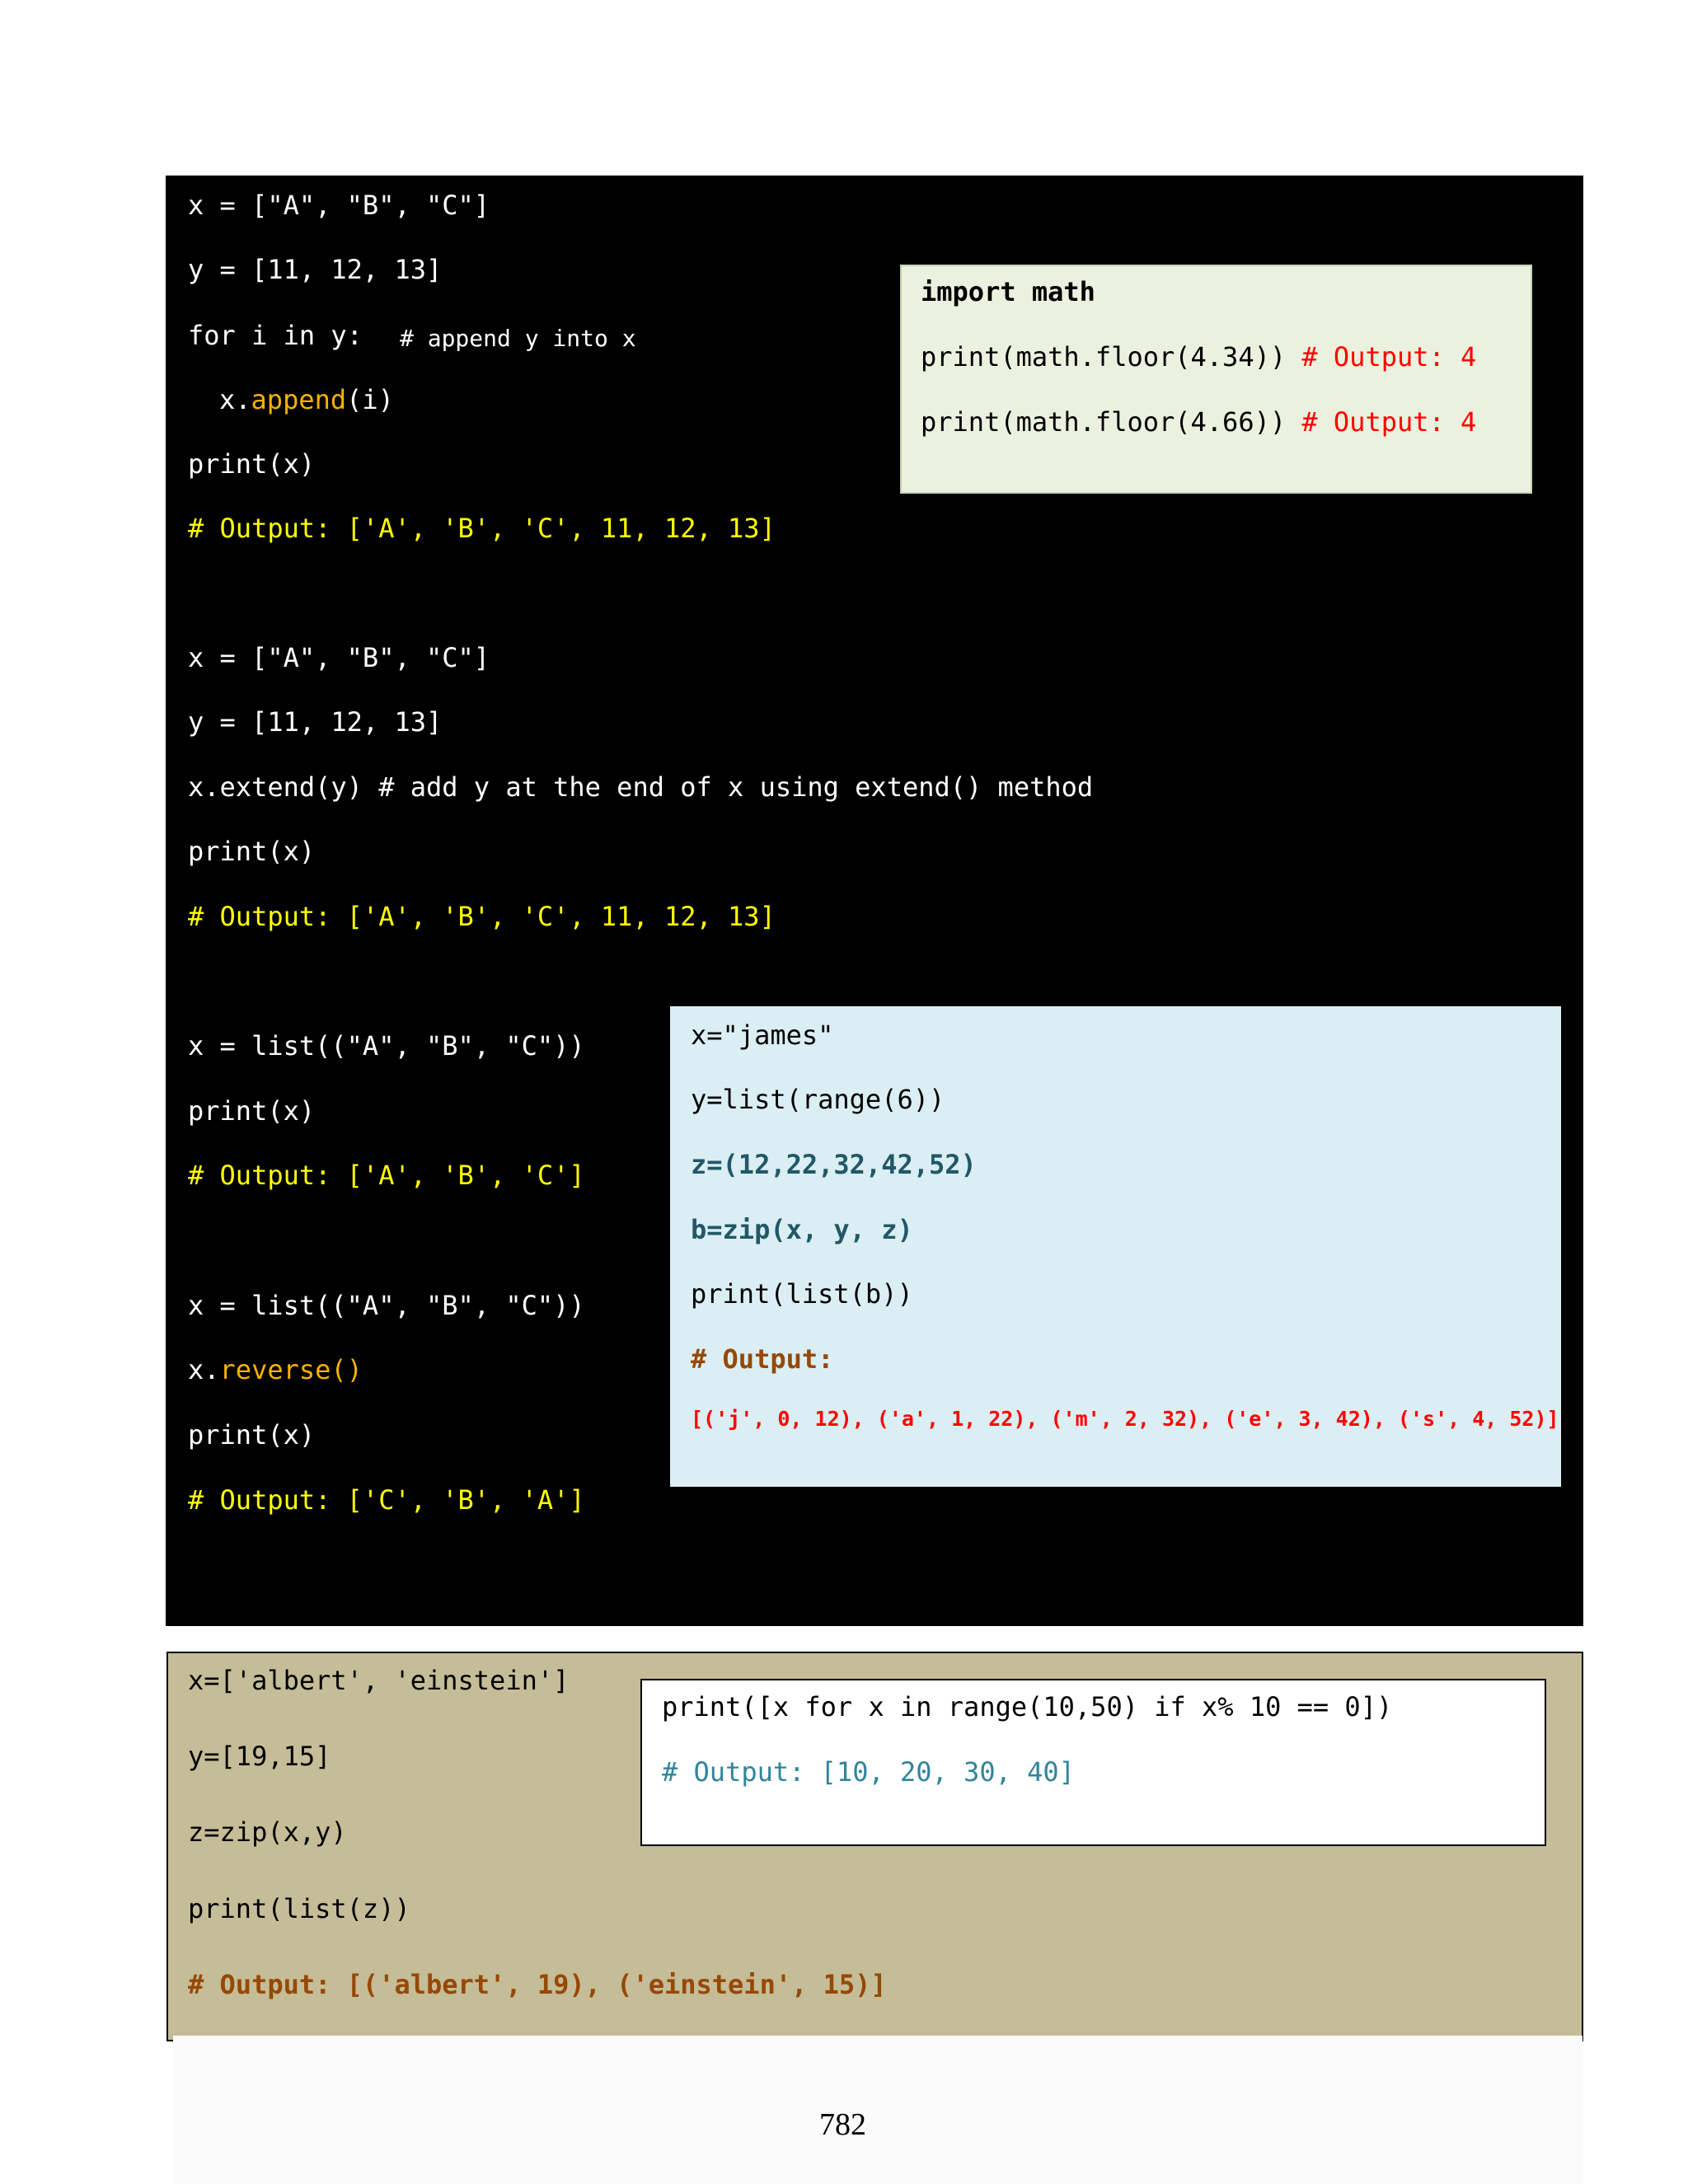 This screenshot has height=2184, width=1688. I want to click on code-line: z=zip(x,y), so click(268, 1832).